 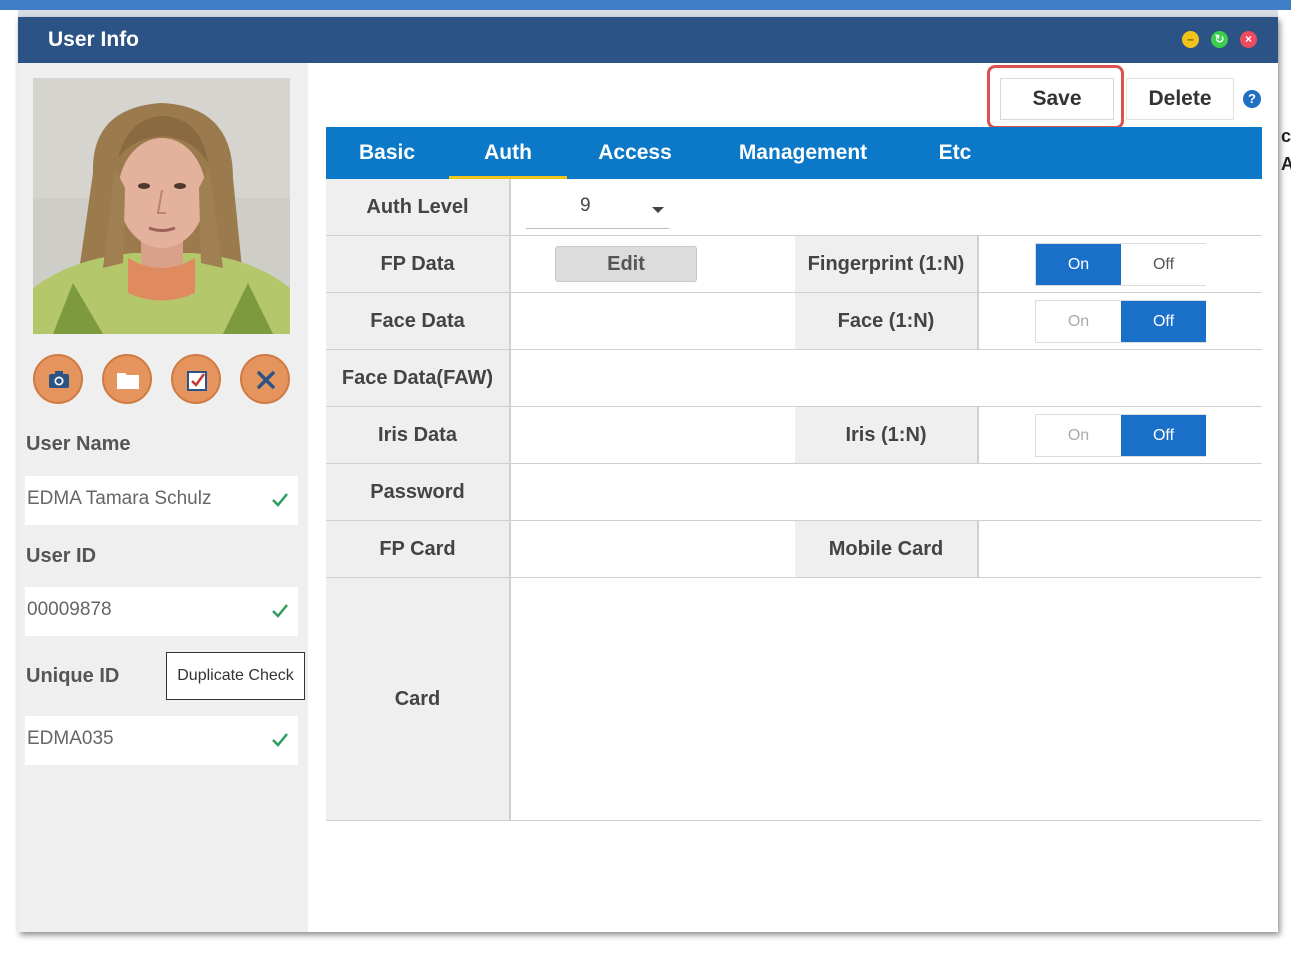 I want to click on face-toggle-off: Off, so click(x=1163, y=321).